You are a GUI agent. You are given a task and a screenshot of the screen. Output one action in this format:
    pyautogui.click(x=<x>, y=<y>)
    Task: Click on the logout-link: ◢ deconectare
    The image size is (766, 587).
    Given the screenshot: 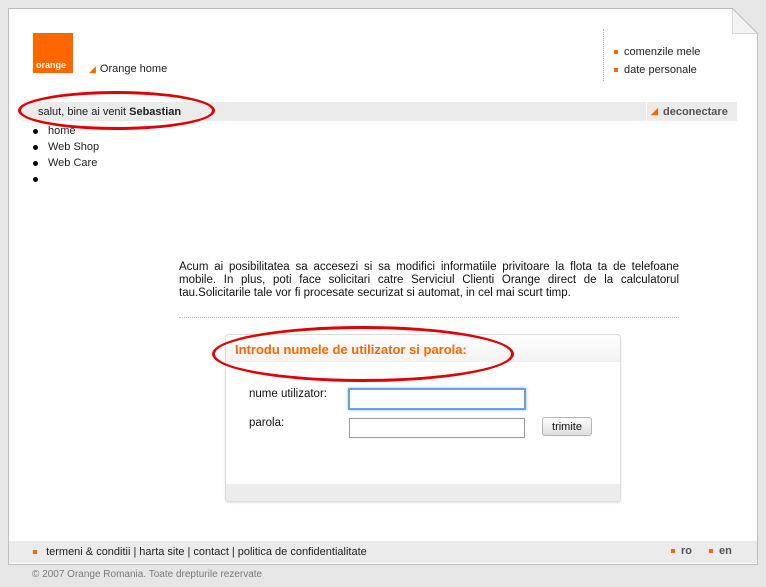 What is the action you would take?
    pyautogui.click(x=691, y=111)
    